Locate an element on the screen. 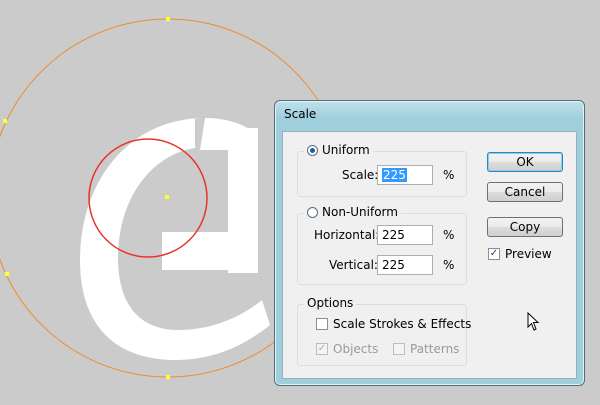  preview-option: ✓ Preview is located at coordinates (520, 254).